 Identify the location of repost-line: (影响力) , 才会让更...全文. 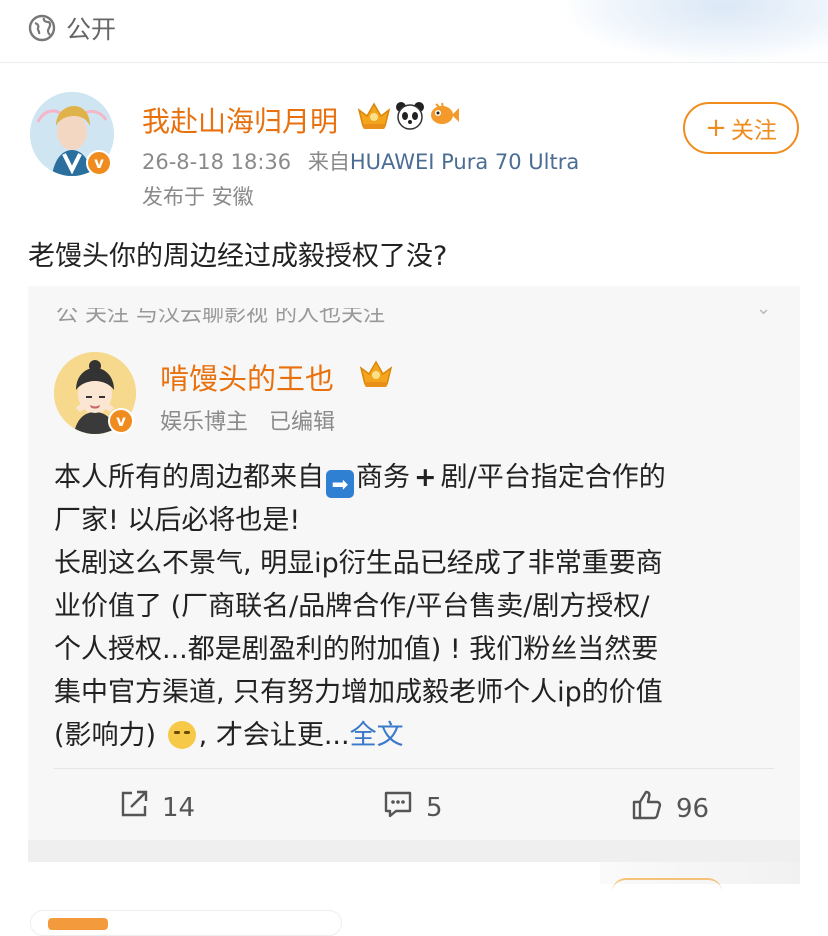
(229, 735).